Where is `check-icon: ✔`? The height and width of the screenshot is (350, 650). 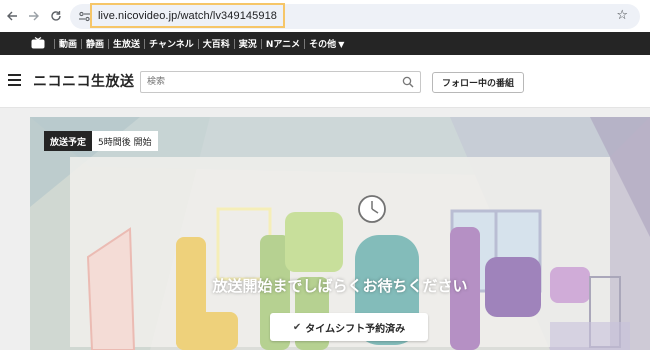
check-icon: ✔ is located at coordinates (297, 327).